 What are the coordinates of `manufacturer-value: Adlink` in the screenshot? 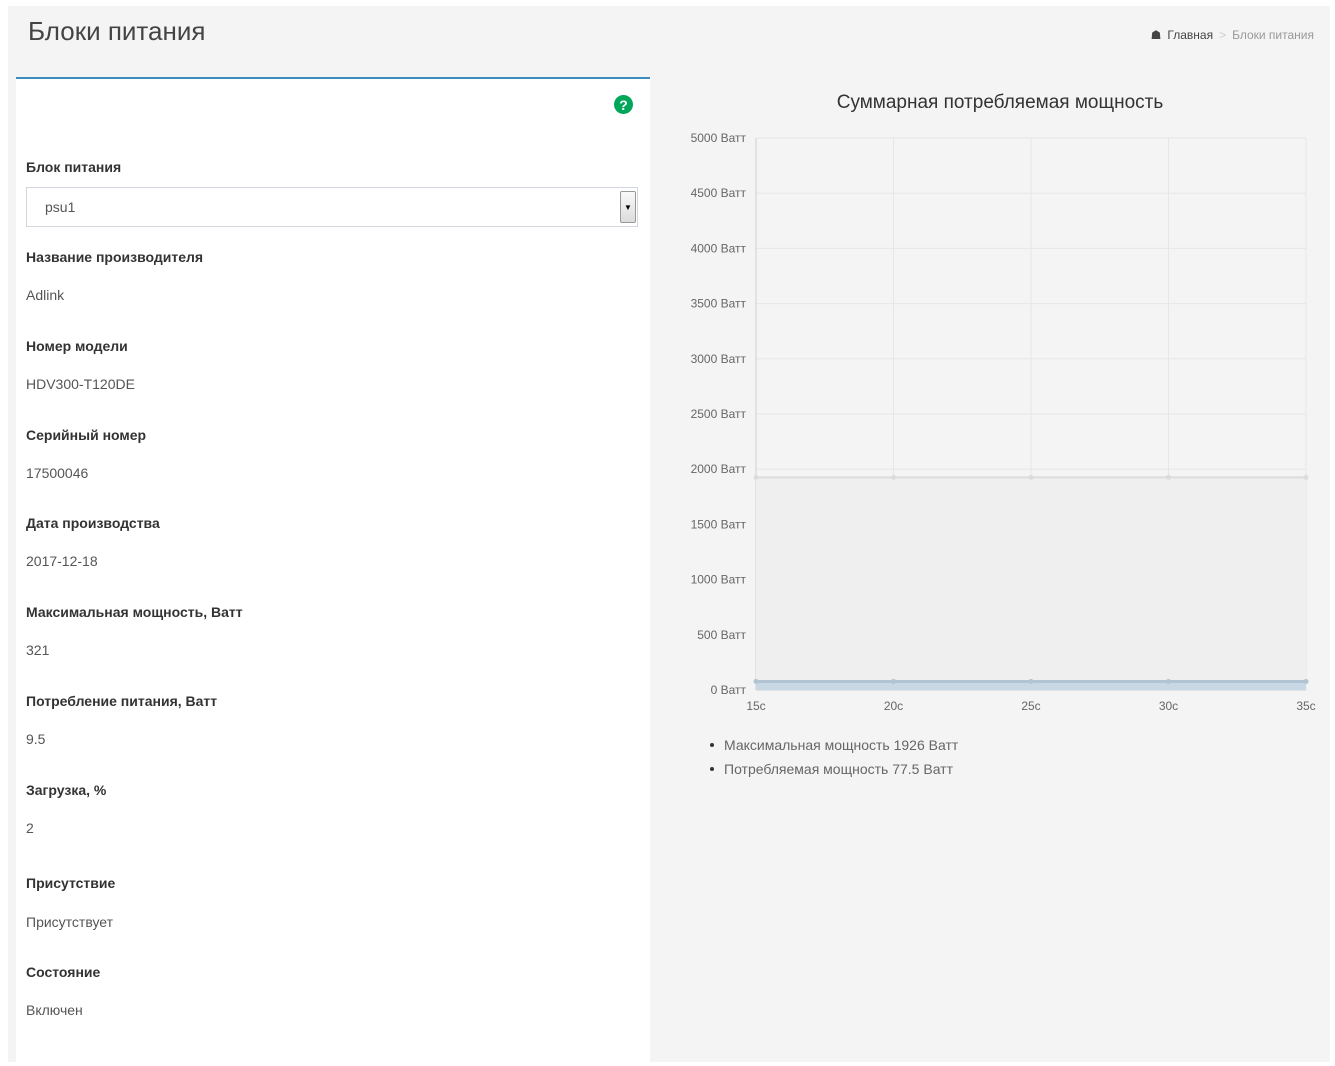 It's located at (45, 295).